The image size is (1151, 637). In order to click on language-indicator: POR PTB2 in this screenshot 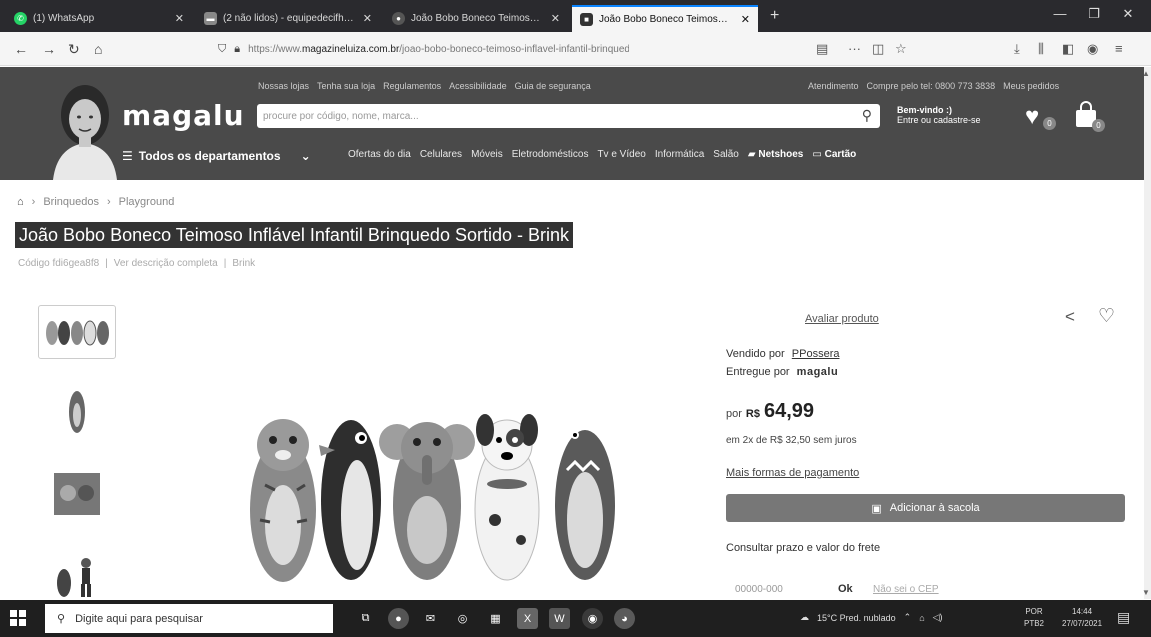, I will do `click(1034, 618)`.